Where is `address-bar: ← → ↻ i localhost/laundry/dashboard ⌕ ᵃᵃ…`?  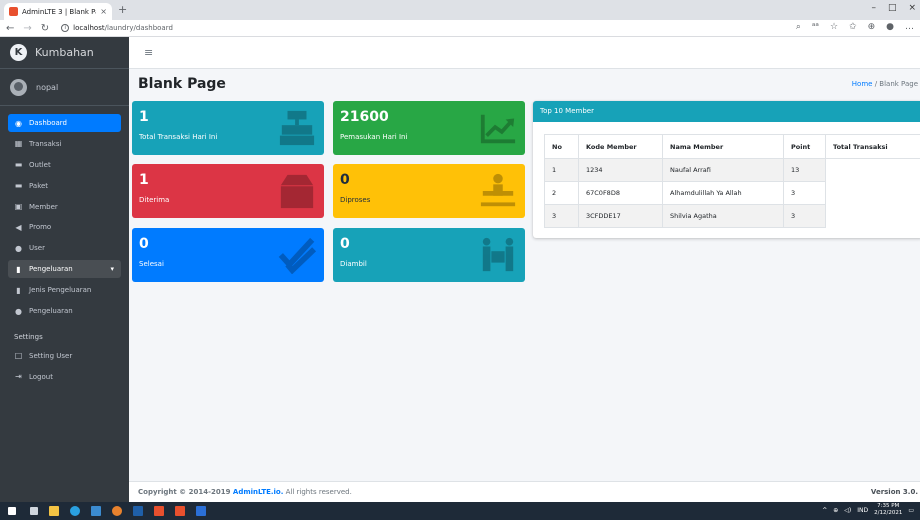
address-bar: ← → ↻ i localhost/laundry/dashboard ⌕ ᵃᵃ… is located at coordinates (460, 28).